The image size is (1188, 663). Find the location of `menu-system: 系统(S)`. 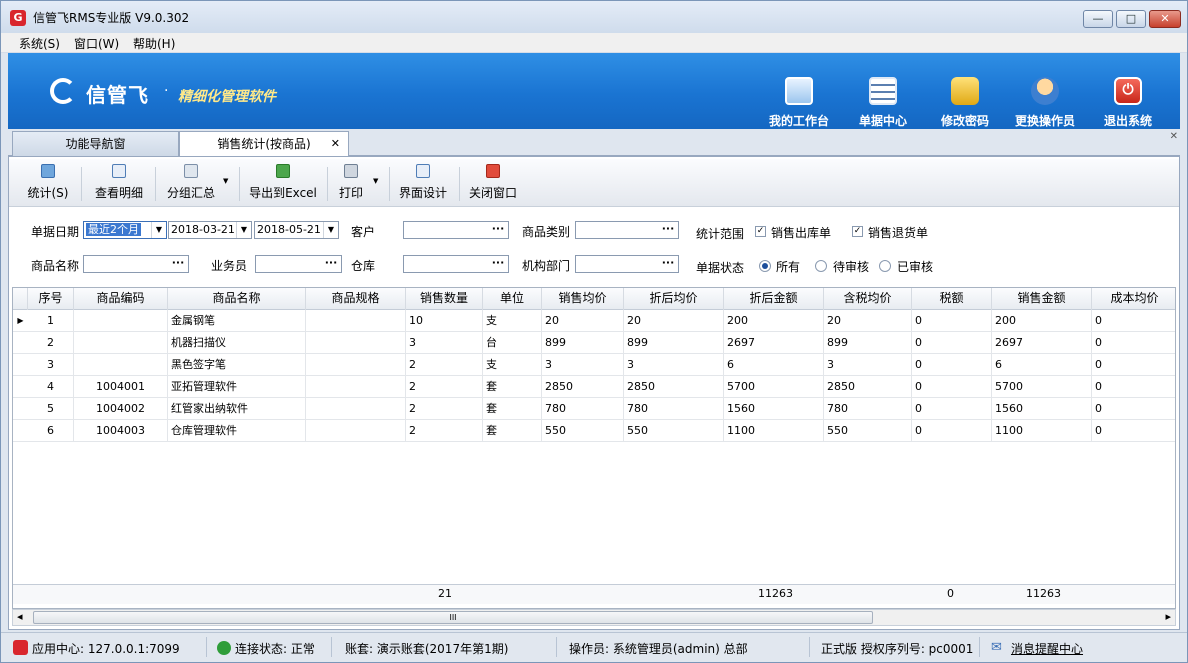

menu-system: 系统(S) is located at coordinates (39, 43).